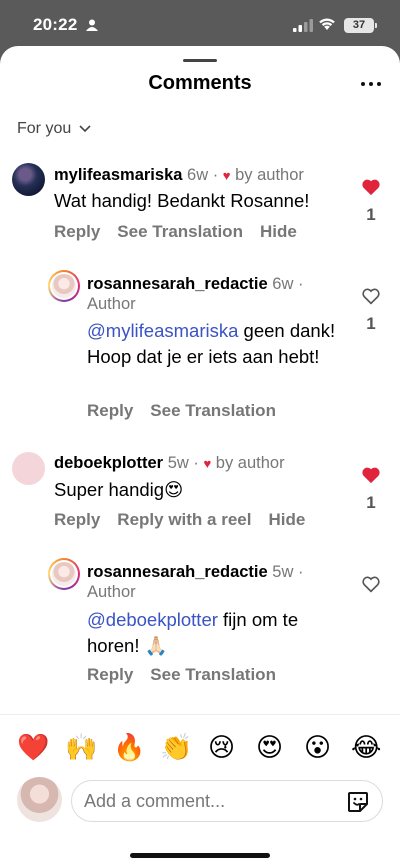 Image resolution: width=400 pixels, height=866 pixels. I want to click on comment-meta: deboekplotter 5w · ♥ by author, so click(169, 463).